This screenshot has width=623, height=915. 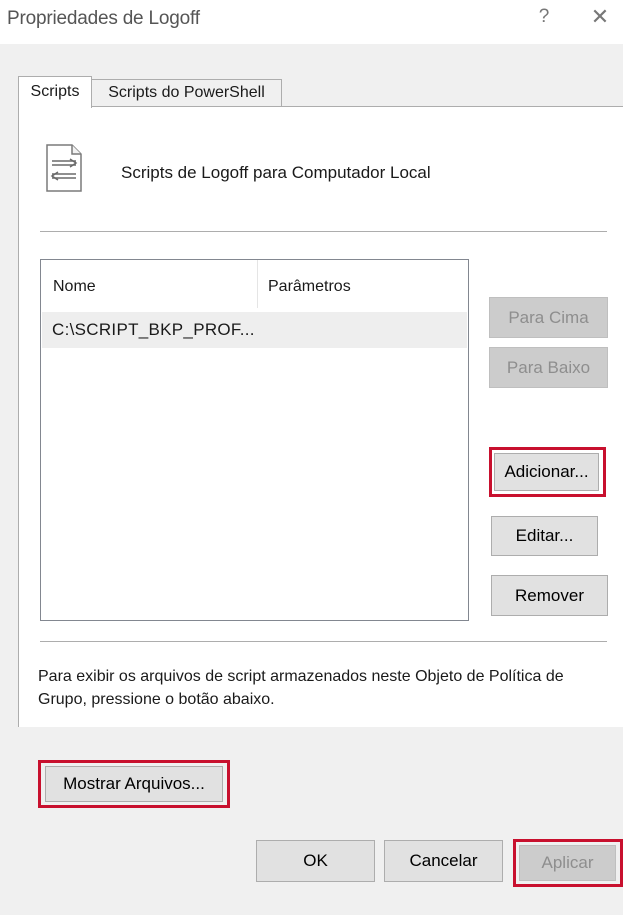 What do you see at coordinates (55, 92) in the screenshot?
I see `tab-scripts: Scripts` at bounding box center [55, 92].